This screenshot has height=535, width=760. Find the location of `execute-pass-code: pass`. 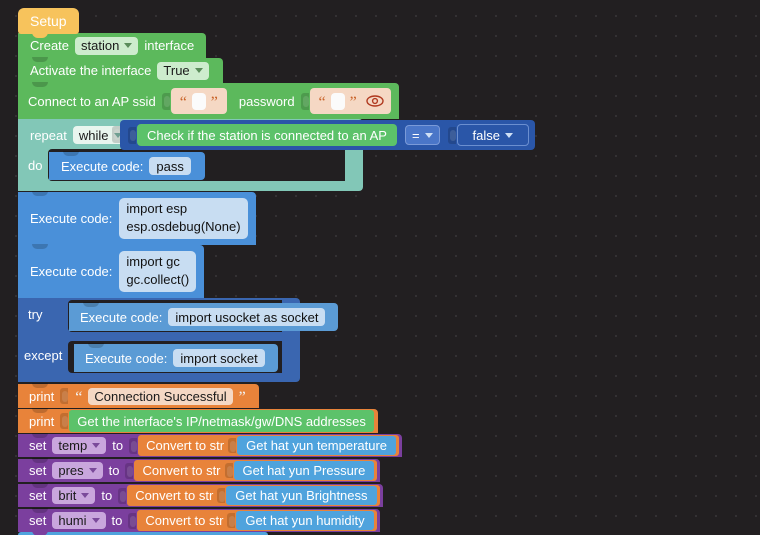

execute-pass-code: pass is located at coordinates (170, 166).